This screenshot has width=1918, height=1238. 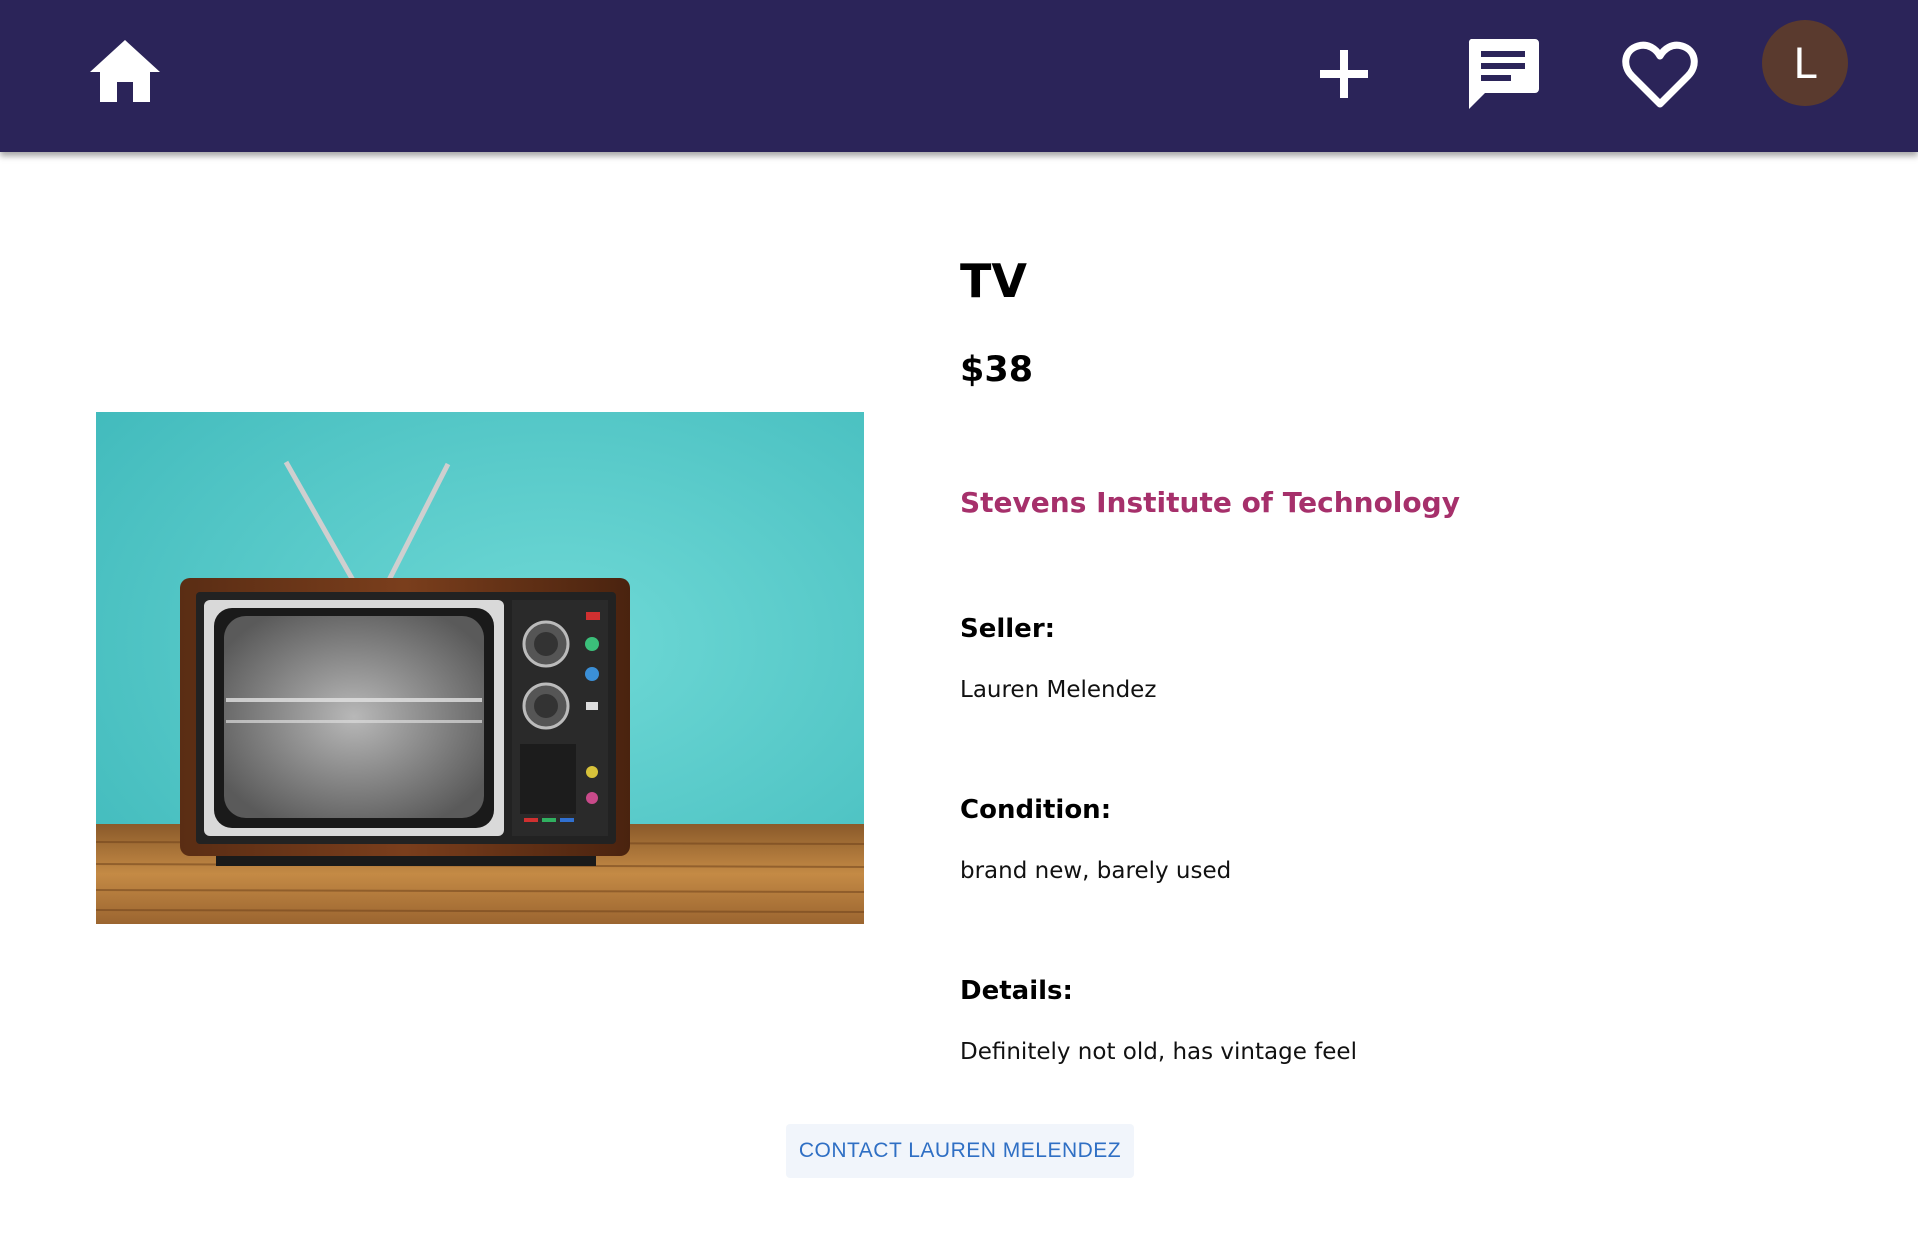 What do you see at coordinates (959, 76) in the screenshot?
I see `top-navbar: L` at bounding box center [959, 76].